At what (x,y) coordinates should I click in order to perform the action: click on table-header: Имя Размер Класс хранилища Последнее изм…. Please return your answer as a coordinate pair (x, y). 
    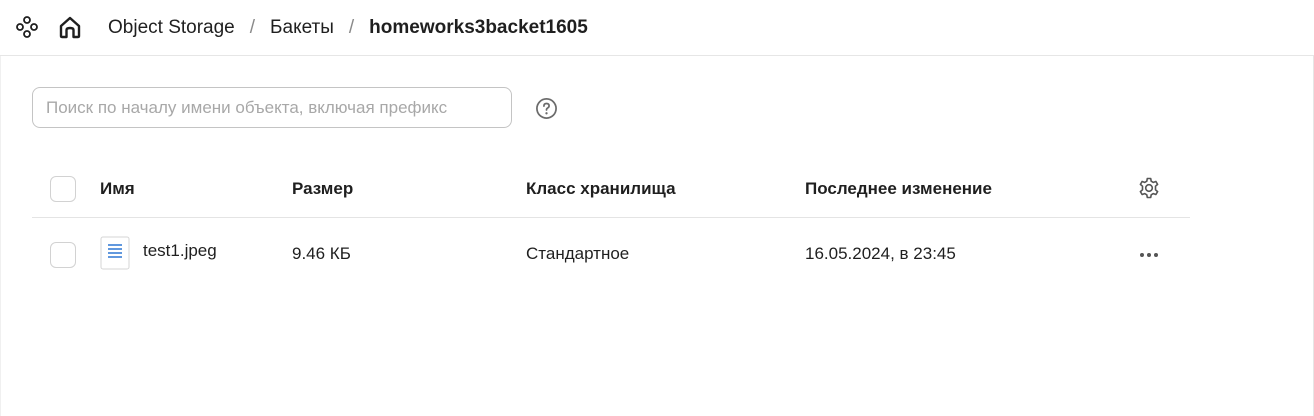
    Looking at the image, I should click on (611, 189).